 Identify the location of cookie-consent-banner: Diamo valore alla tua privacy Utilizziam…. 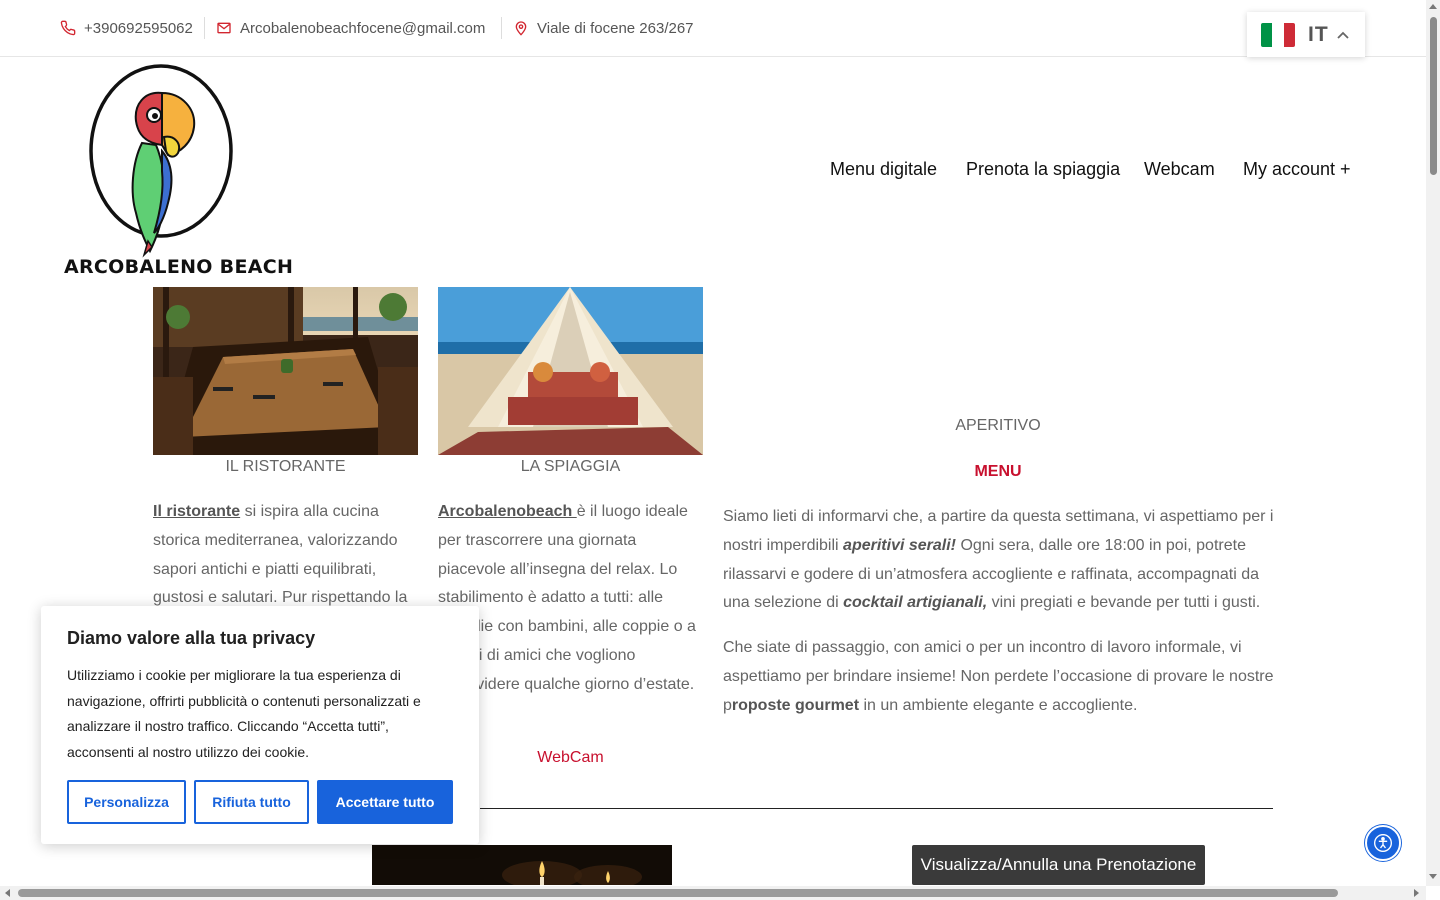
(260, 725).